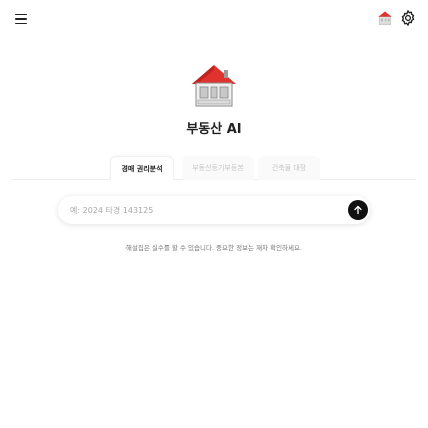 This screenshot has width=428, height=428. I want to click on disclaimer-text: 해설집은 실수를 할 수 있습니다. 중요한 정보는 재차 확인하세요., so click(214, 248).